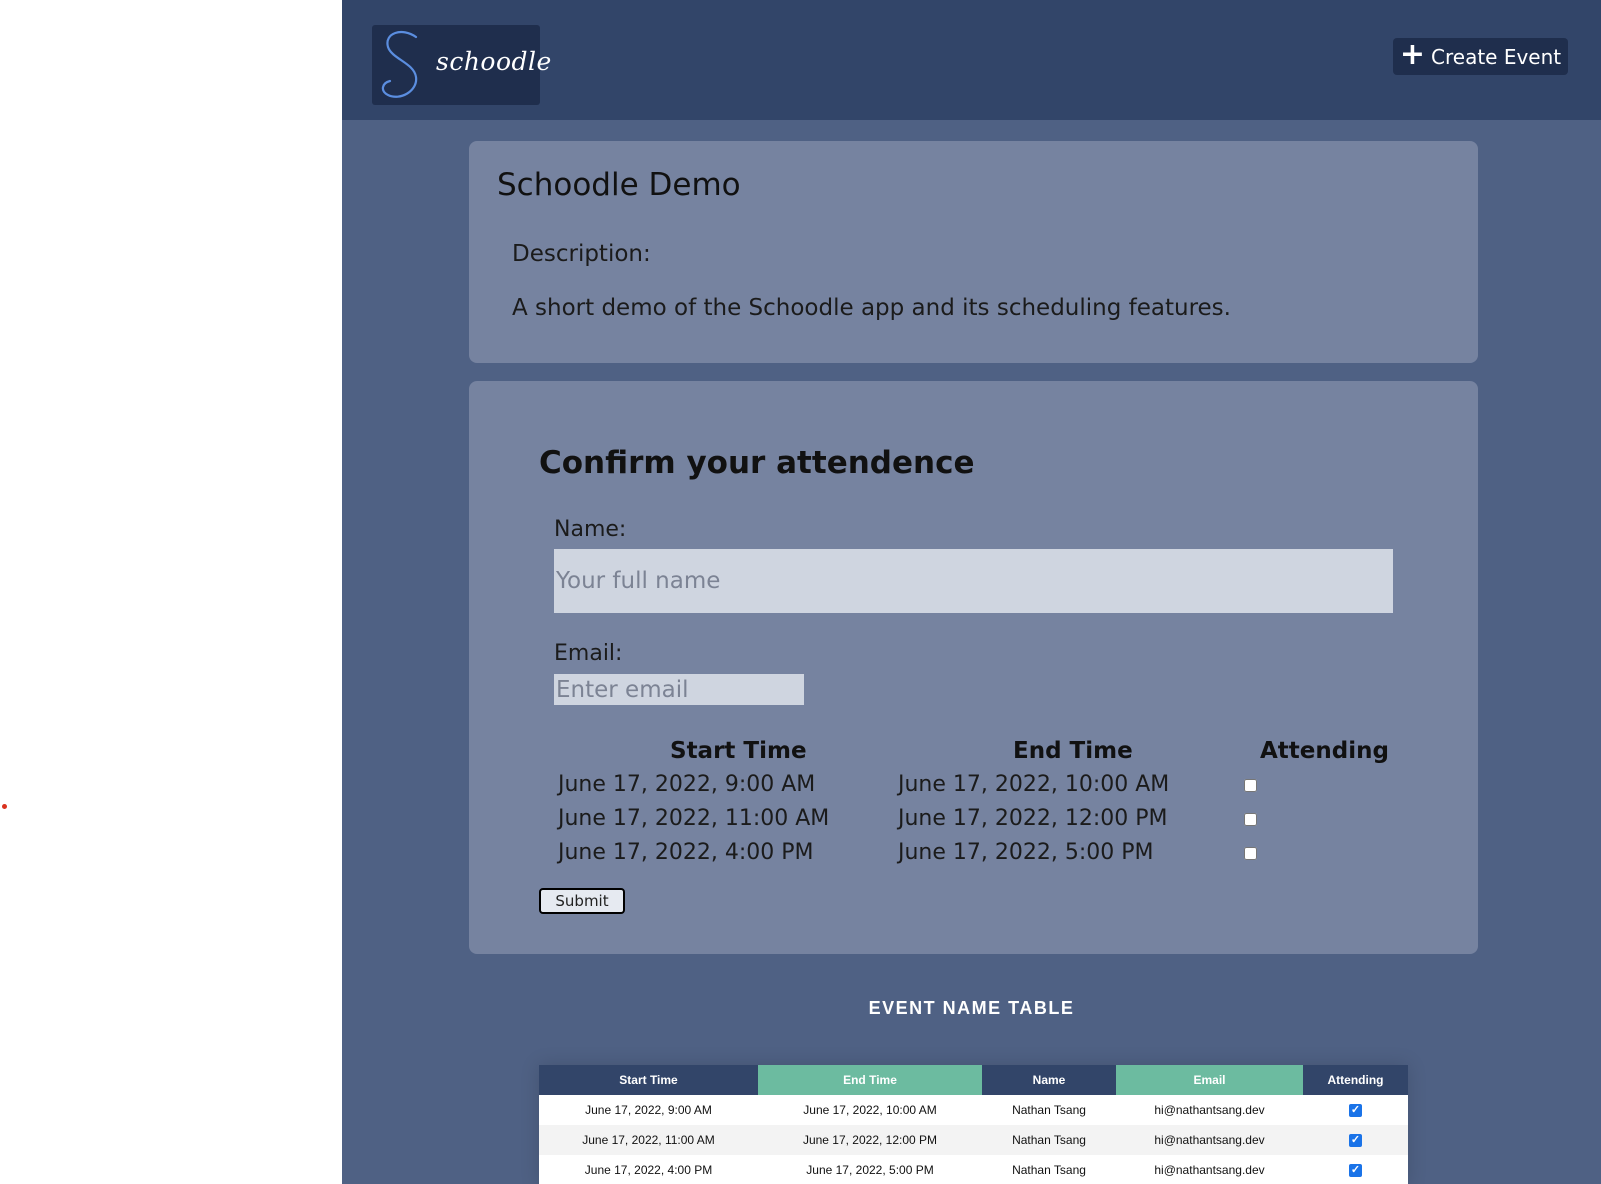  I want to click on name-label: Name:, so click(590, 529).